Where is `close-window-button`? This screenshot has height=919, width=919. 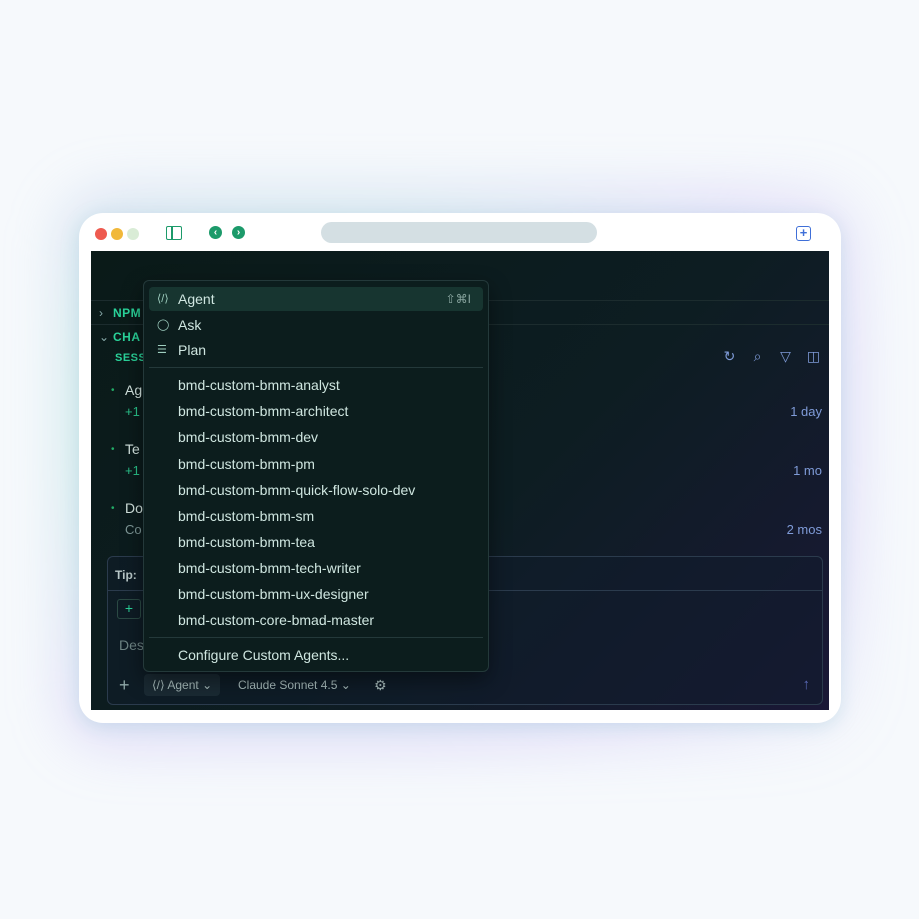
close-window-button is located at coordinates (101, 234).